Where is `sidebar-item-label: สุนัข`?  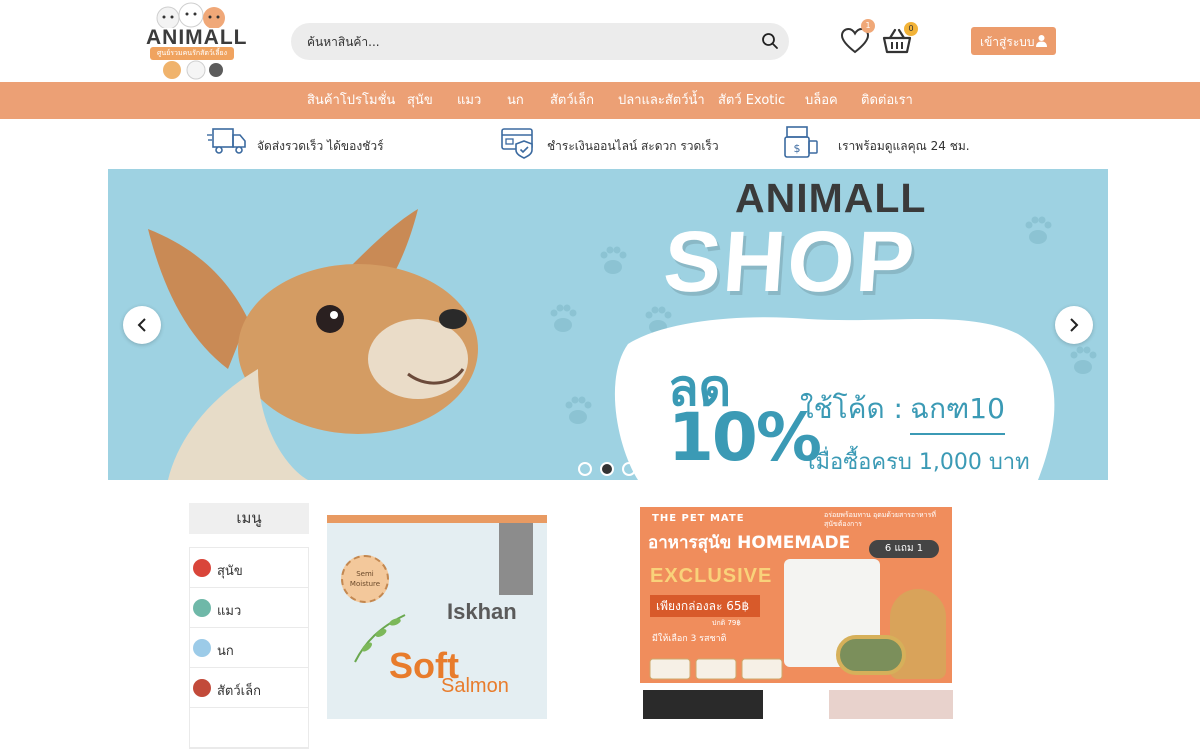
sidebar-item-label: สุนัข is located at coordinates (230, 571).